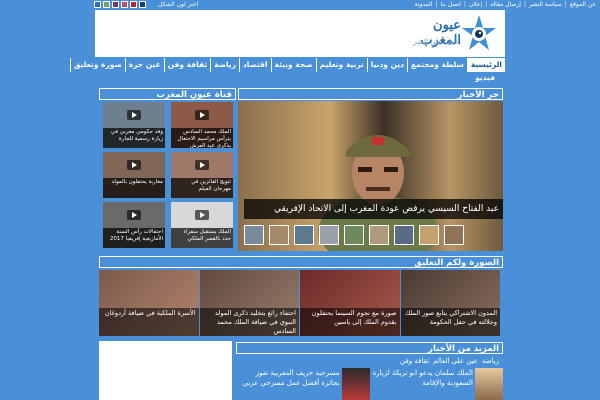 The height and width of the screenshot is (400, 600). I want to click on video-caption: وفد حكومي مغربي في زيارة رسمية للجارة, so click(134, 138).